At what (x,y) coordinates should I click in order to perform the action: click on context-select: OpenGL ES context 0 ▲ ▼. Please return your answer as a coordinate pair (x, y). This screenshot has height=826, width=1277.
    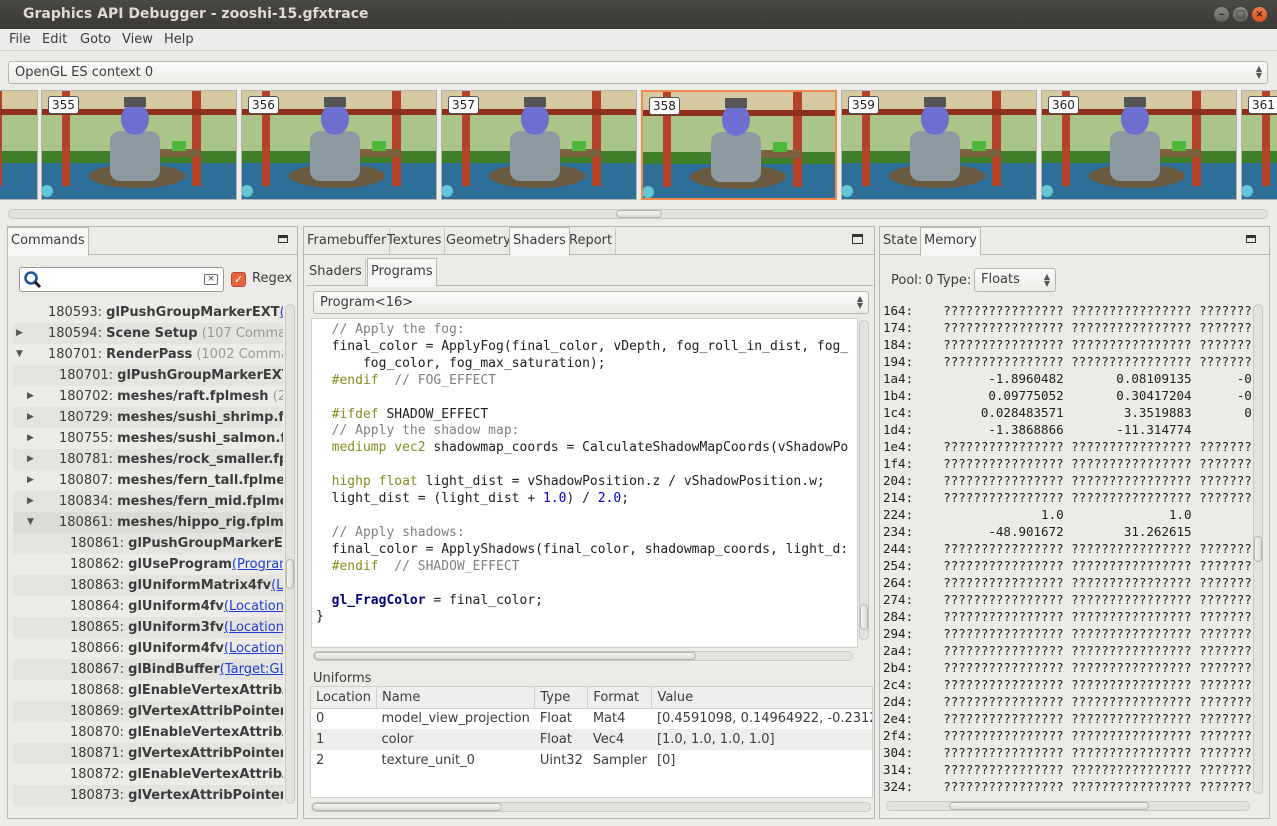
    Looking at the image, I should click on (638, 72).